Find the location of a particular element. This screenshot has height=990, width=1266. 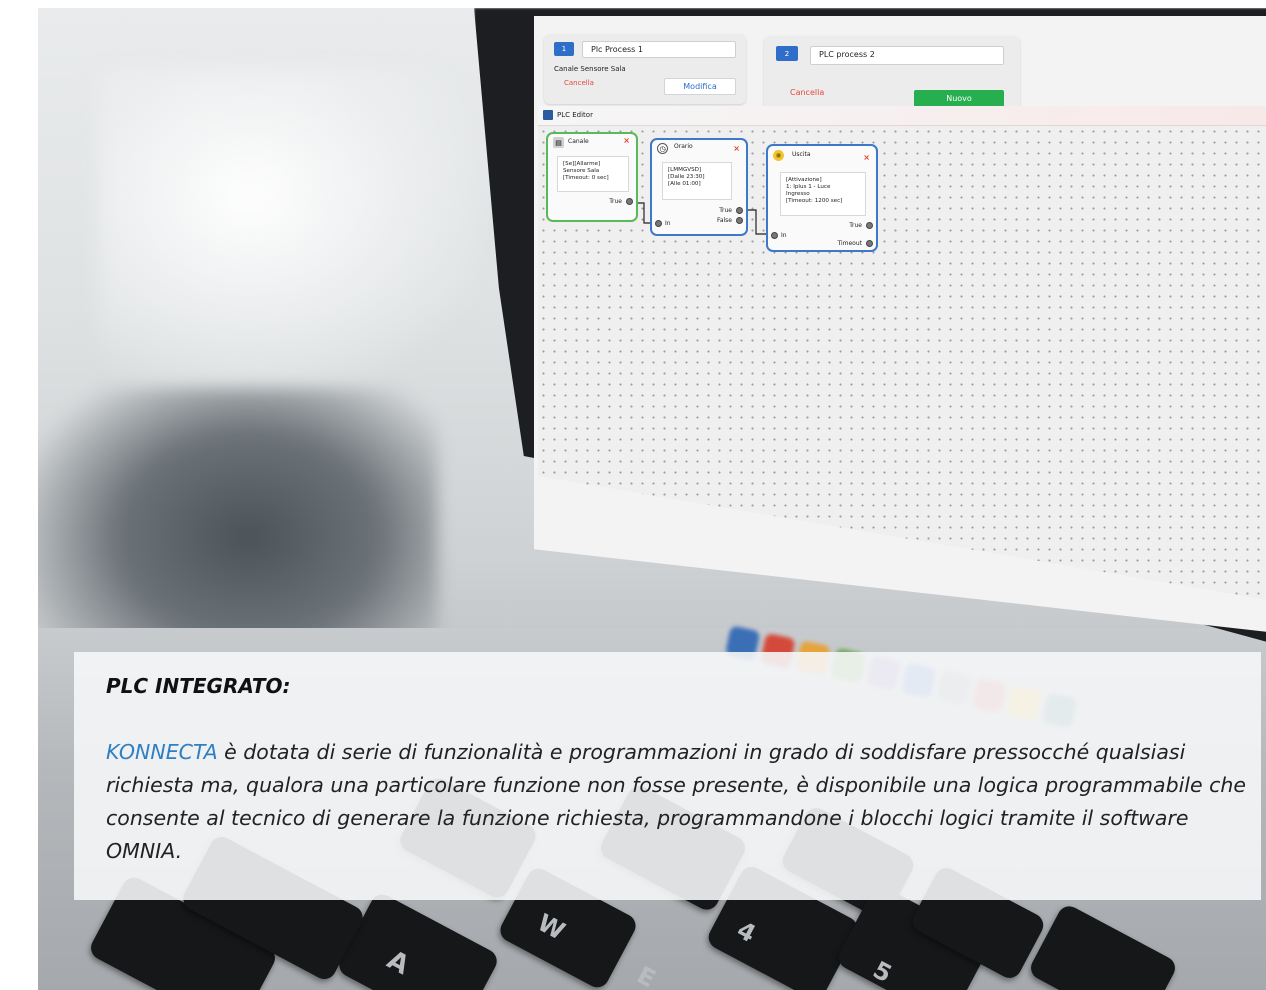

plc-editor-icon is located at coordinates (548, 115).